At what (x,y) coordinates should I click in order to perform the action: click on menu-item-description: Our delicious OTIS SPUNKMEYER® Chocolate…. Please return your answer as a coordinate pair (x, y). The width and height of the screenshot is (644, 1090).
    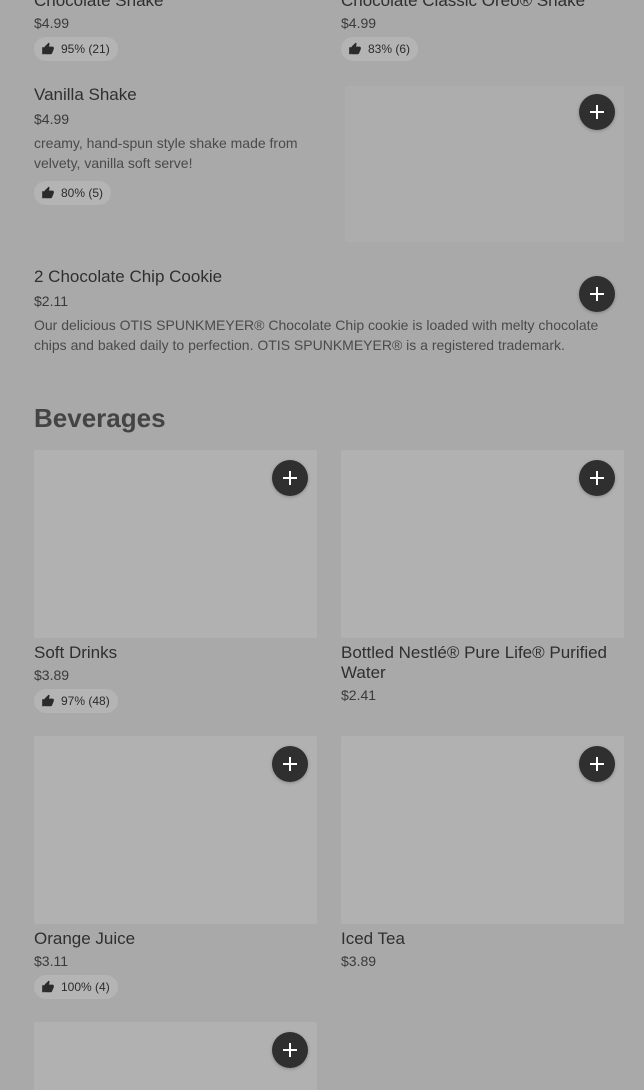
    Looking at the image, I should click on (316, 335).